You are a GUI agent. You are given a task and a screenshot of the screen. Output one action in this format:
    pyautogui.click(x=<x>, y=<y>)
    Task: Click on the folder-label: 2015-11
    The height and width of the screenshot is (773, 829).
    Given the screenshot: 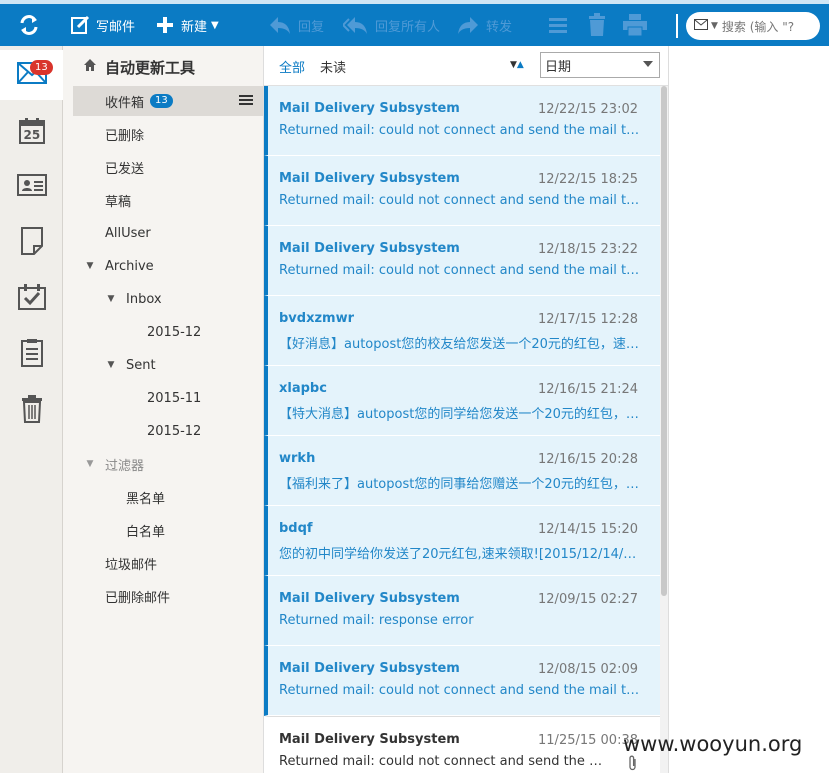 What is the action you would take?
    pyautogui.click(x=174, y=398)
    